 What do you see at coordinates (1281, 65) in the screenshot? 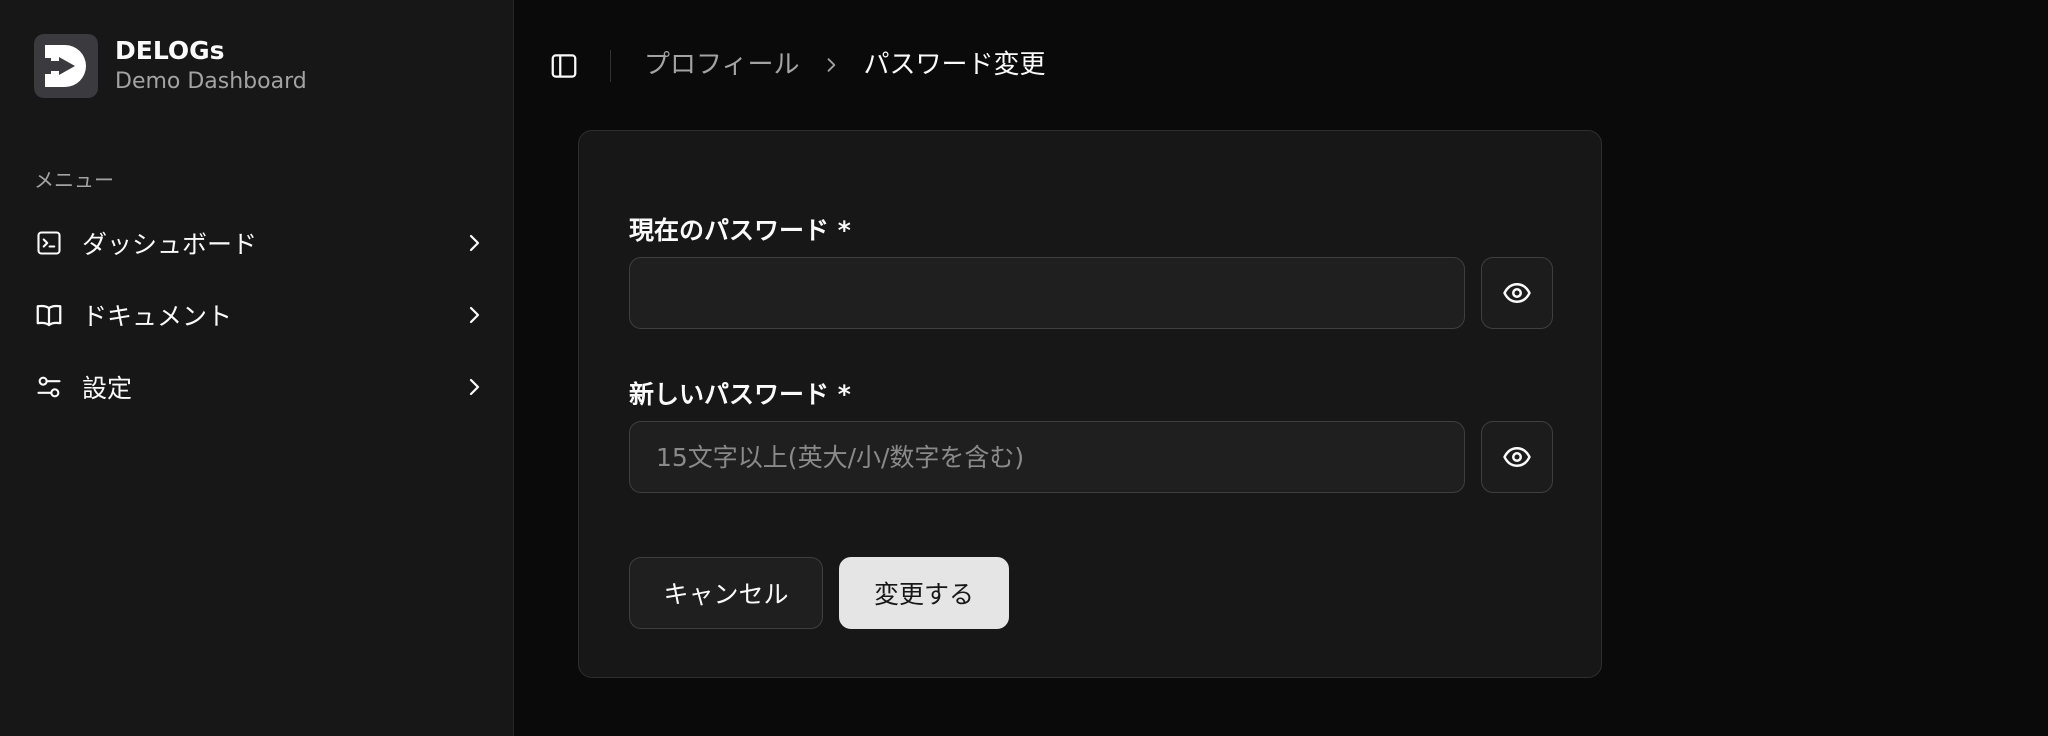
I see `topbar: プロフィール パスワード変更` at bounding box center [1281, 65].